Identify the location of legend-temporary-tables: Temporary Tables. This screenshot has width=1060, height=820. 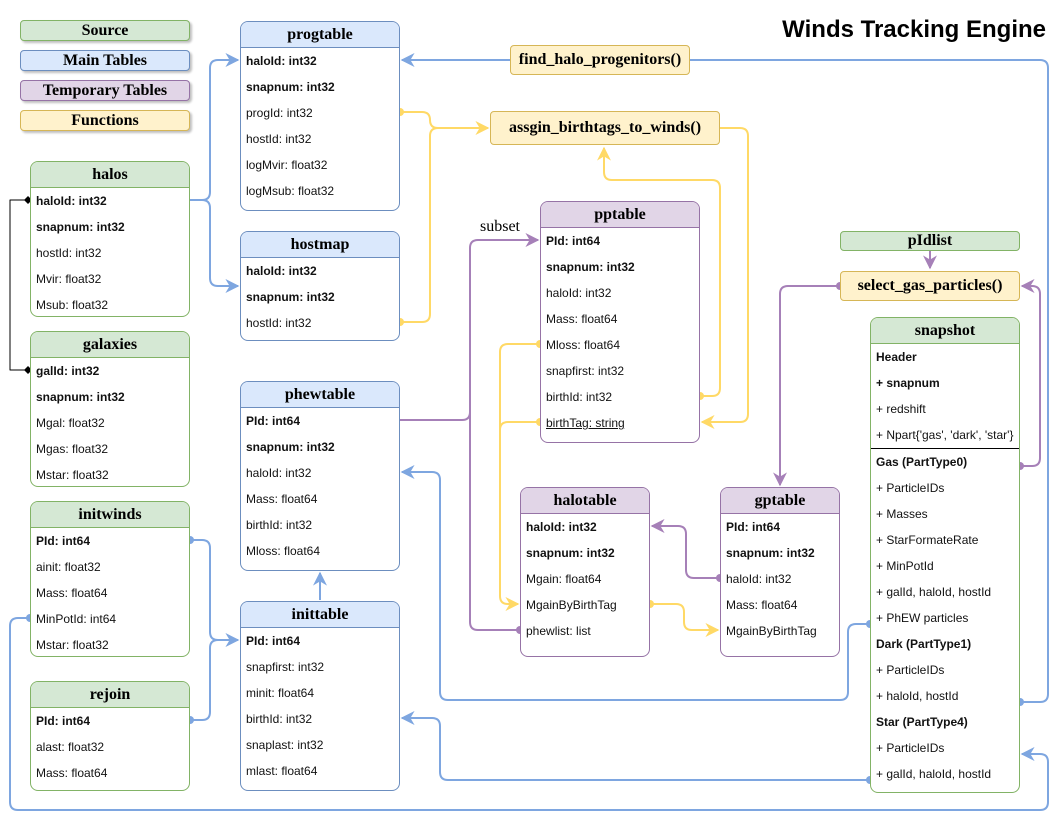
(105, 90).